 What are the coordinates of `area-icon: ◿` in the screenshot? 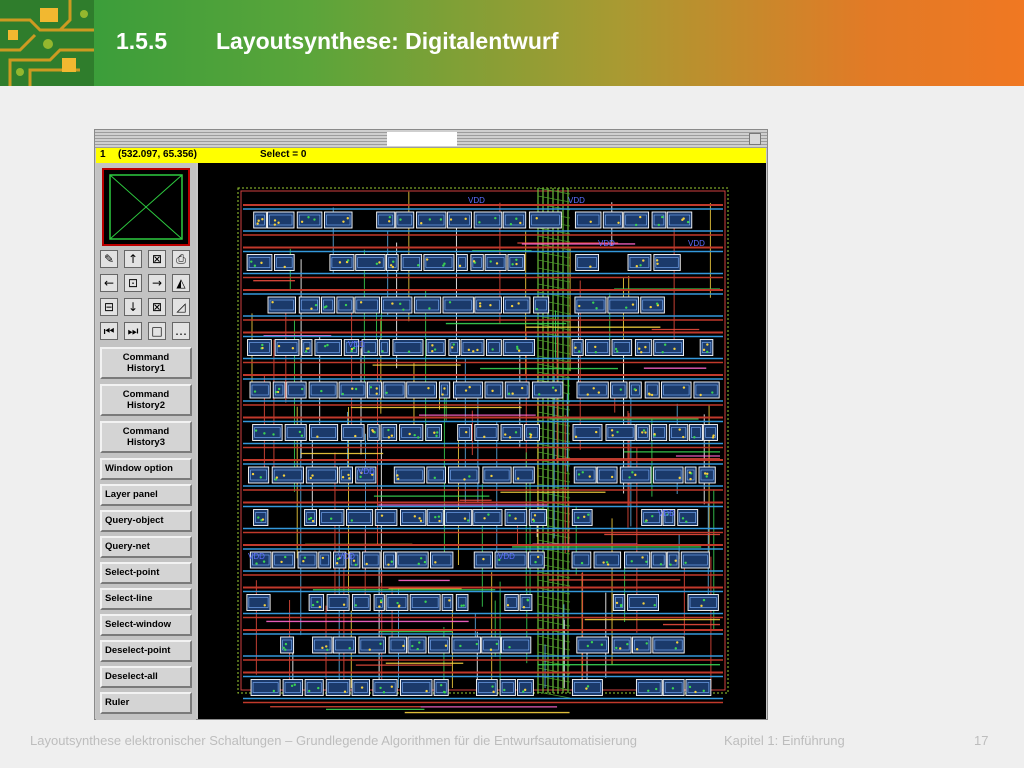 It's located at (181, 307).